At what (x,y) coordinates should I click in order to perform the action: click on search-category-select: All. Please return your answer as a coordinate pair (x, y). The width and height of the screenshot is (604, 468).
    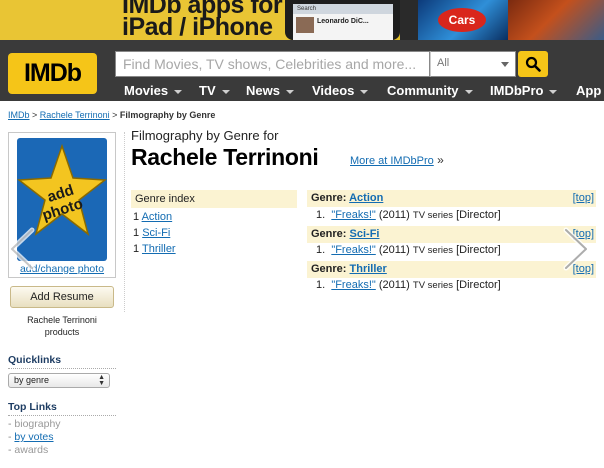
    Looking at the image, I should click on (473, 64).